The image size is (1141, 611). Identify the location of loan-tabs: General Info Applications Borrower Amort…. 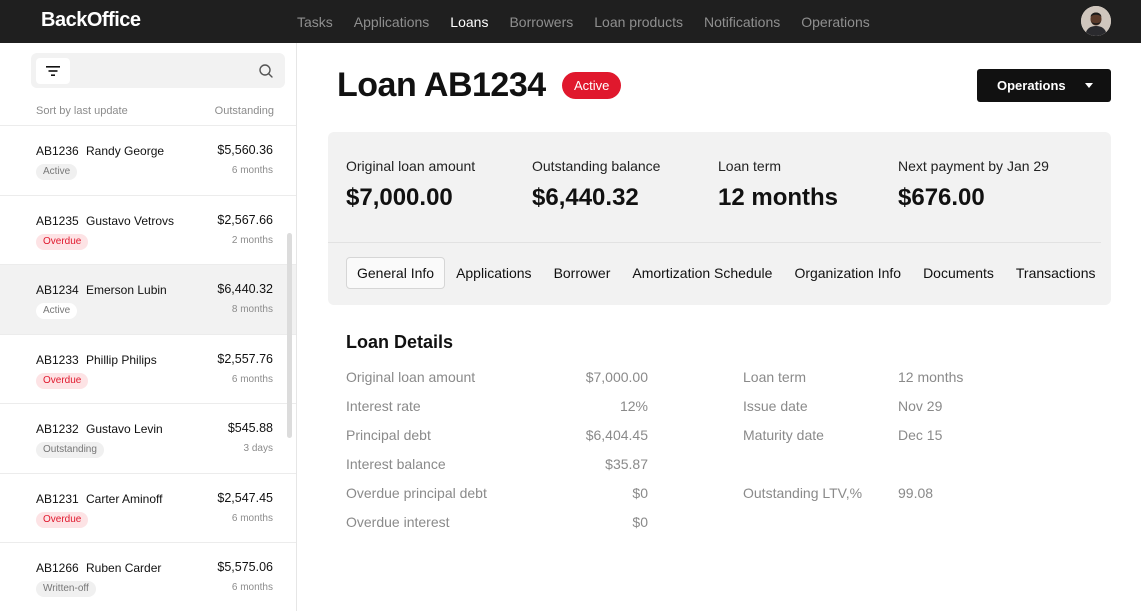
(726, 273).